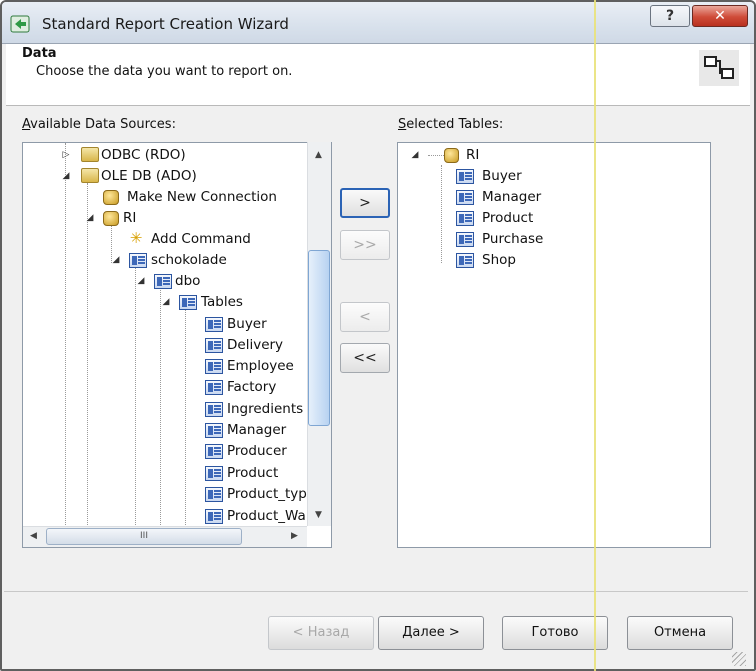 This screenshot has height=671, width=756. Describe the element at coordinates (294, 536) in the screenshot. I see `scroll-right-icon: ▶` at that location.